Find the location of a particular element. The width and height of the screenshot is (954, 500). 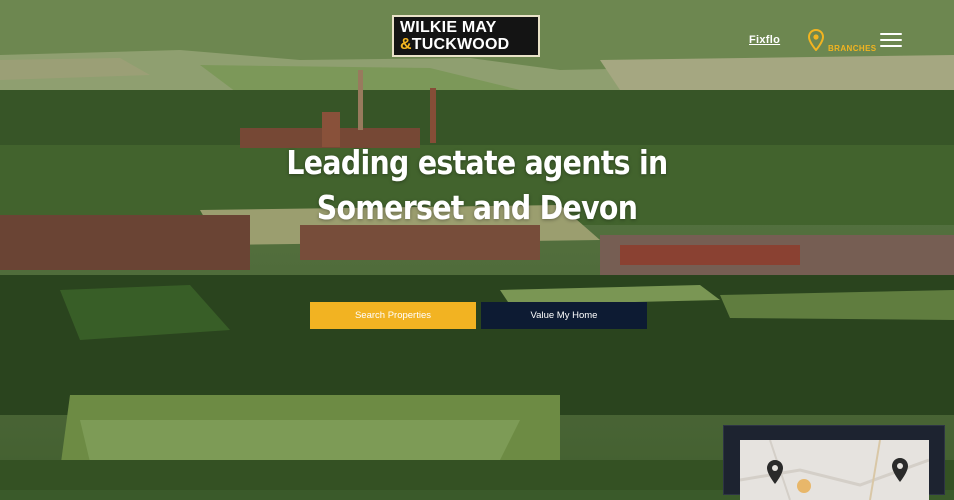

hero-title-line-2: Somerset and Devon is located at coordinates (477, 207).